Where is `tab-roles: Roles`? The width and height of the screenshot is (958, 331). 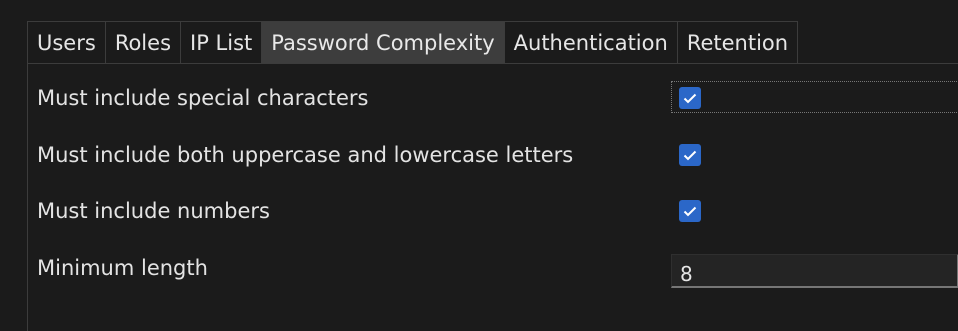
tab-roles: Roles is located at coordinates (143, 43).